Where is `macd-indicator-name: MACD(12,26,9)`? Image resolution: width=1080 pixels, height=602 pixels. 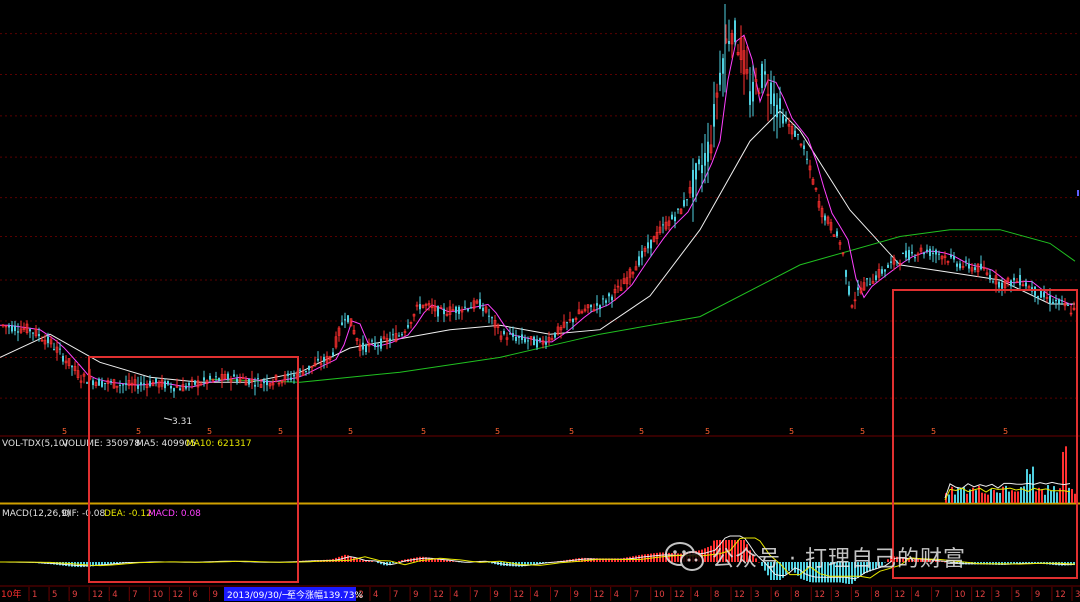 macd-indicator-name: MACD(12,26,9) is located at coordinates (36, 514).